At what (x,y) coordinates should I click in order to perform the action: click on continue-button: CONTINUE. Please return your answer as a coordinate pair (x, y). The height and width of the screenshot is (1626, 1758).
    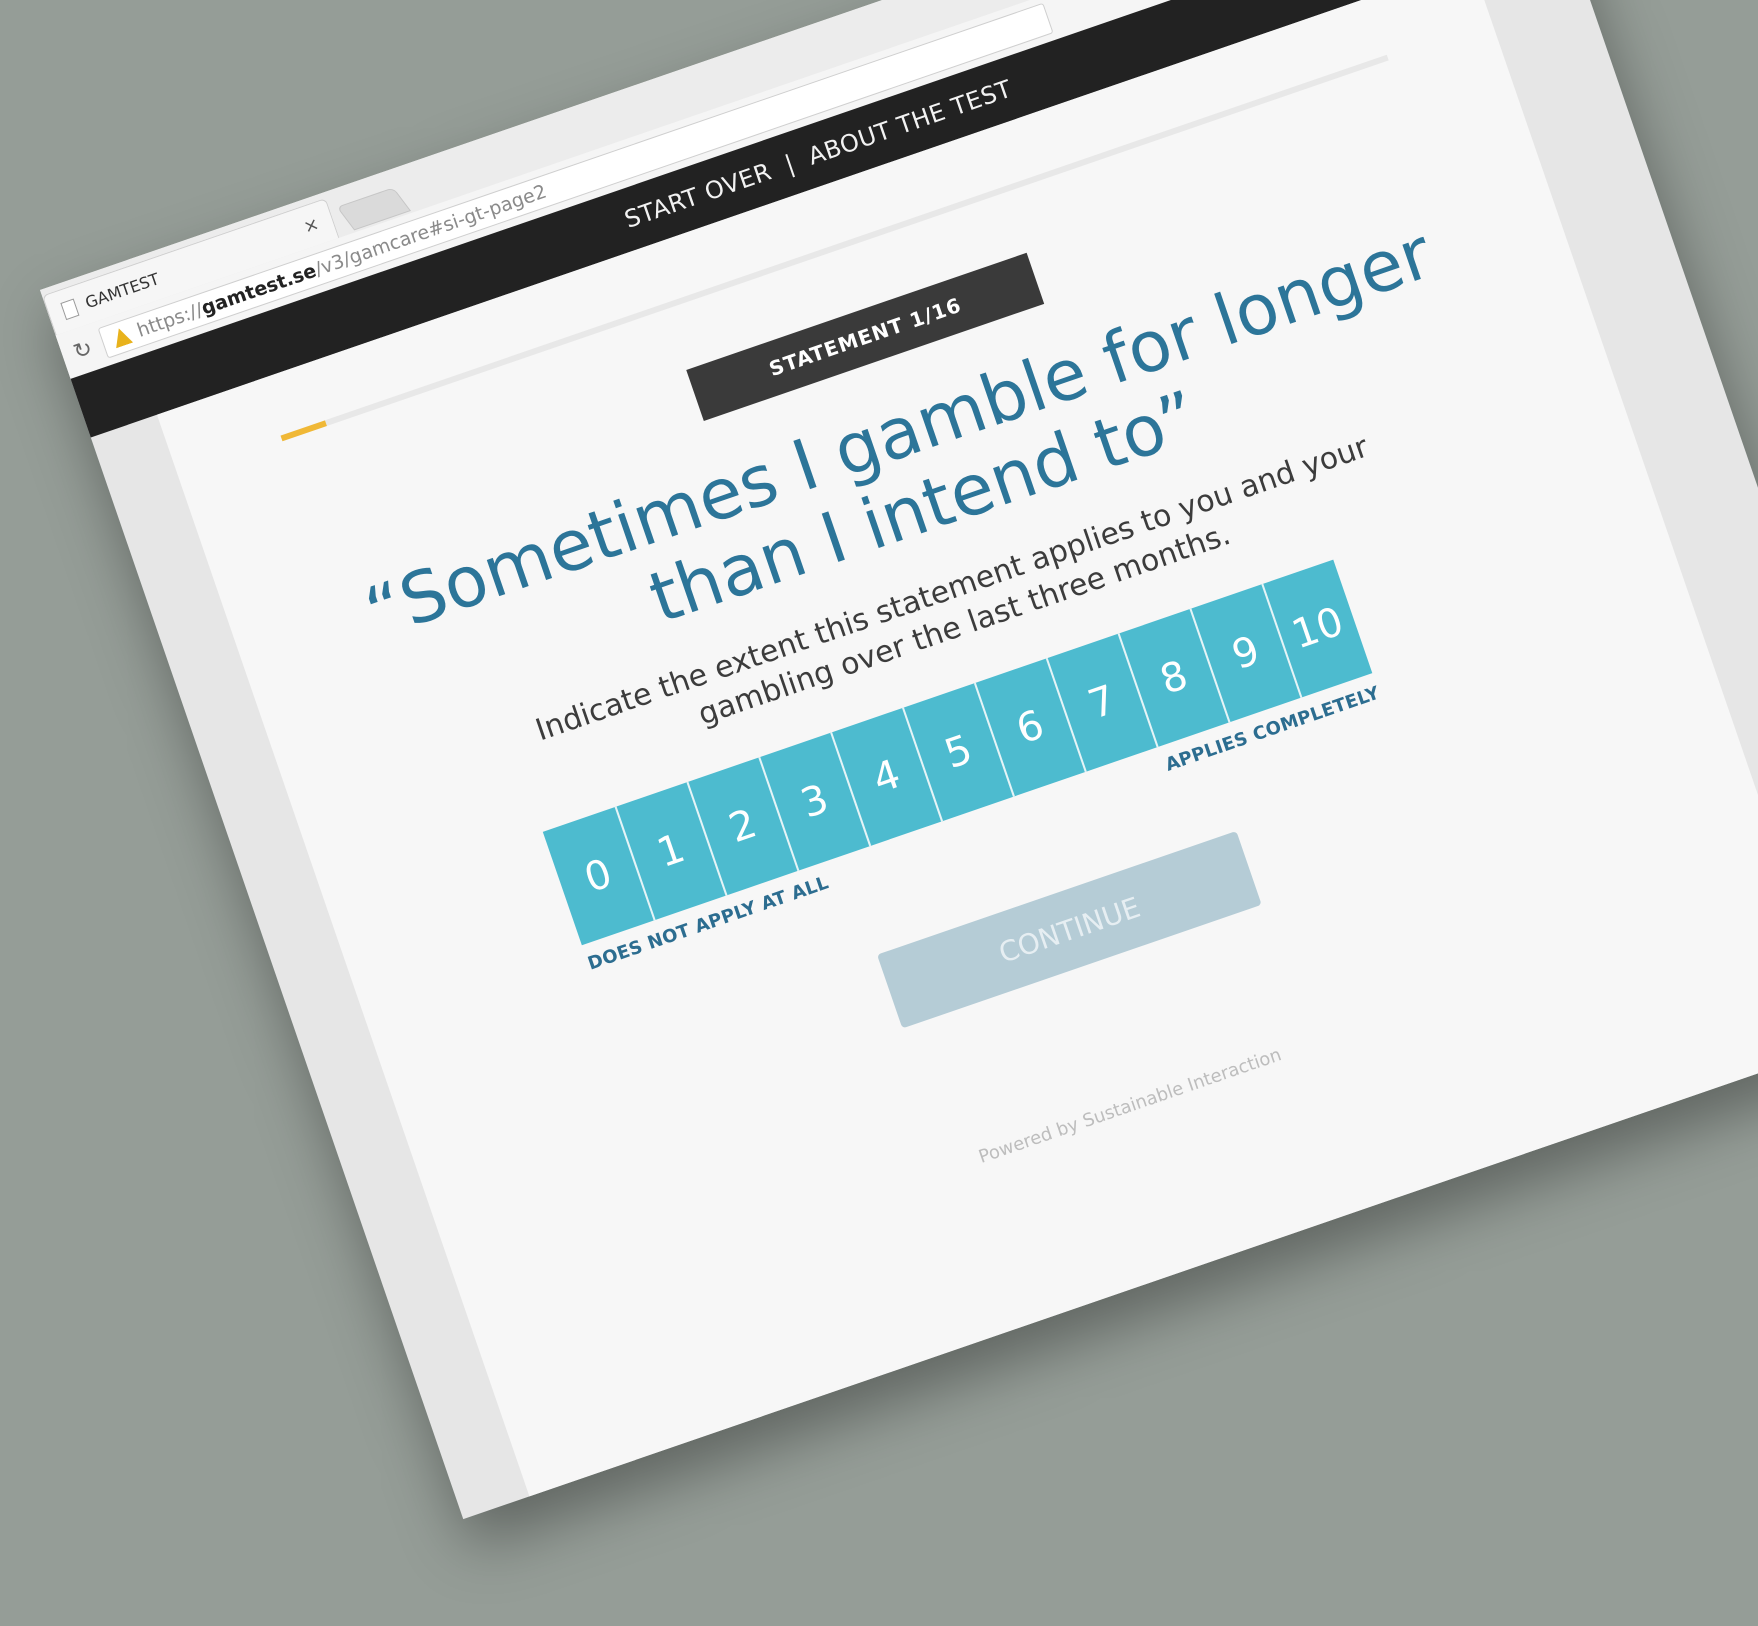
    Looking at the image, I should click on (1069, 929).